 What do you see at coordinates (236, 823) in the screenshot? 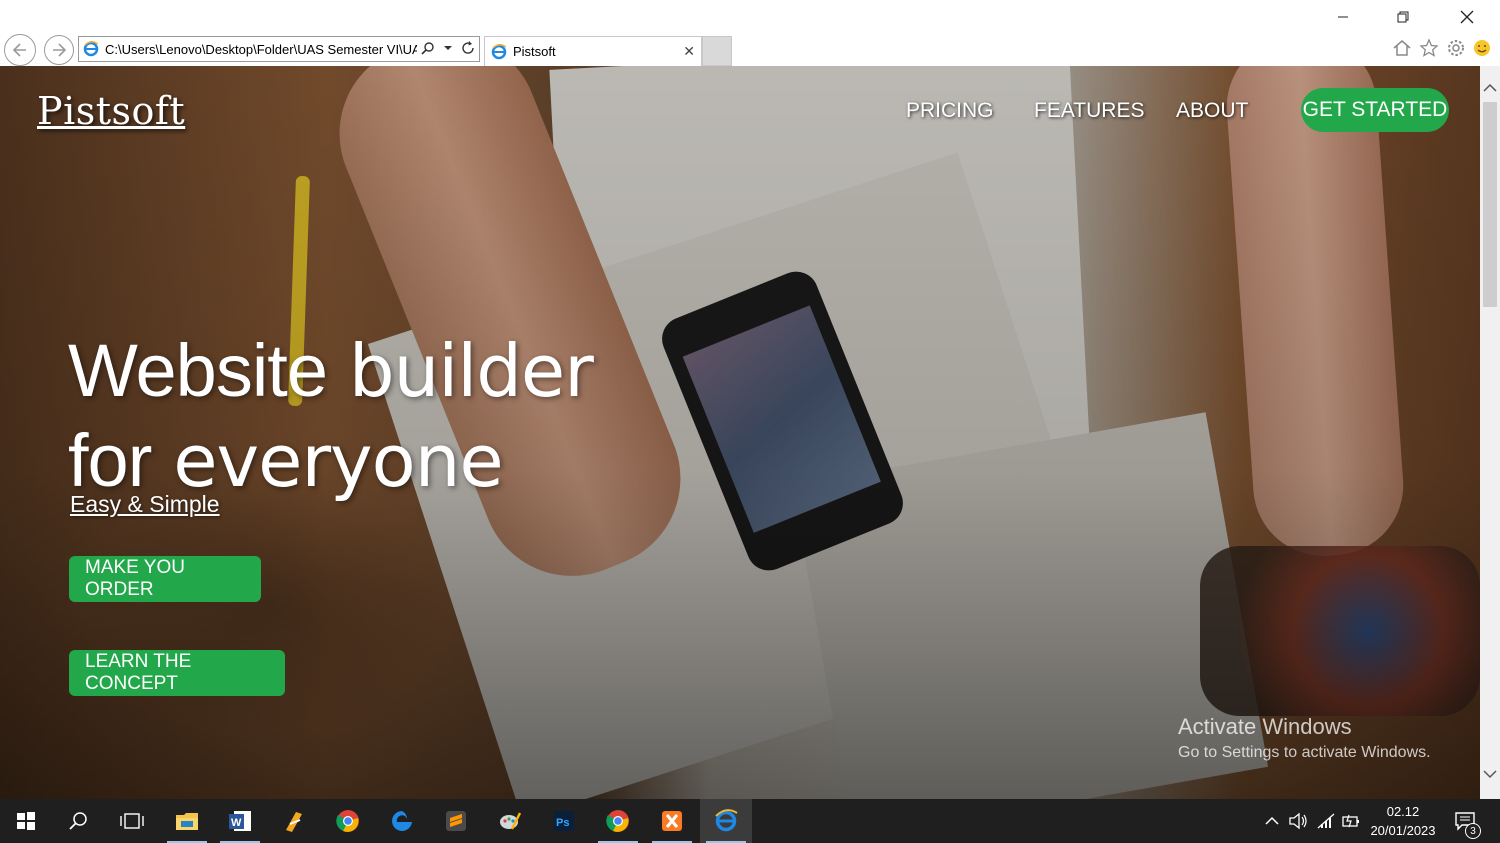
I see `svg-text: W` at bounding box center [236, 823].